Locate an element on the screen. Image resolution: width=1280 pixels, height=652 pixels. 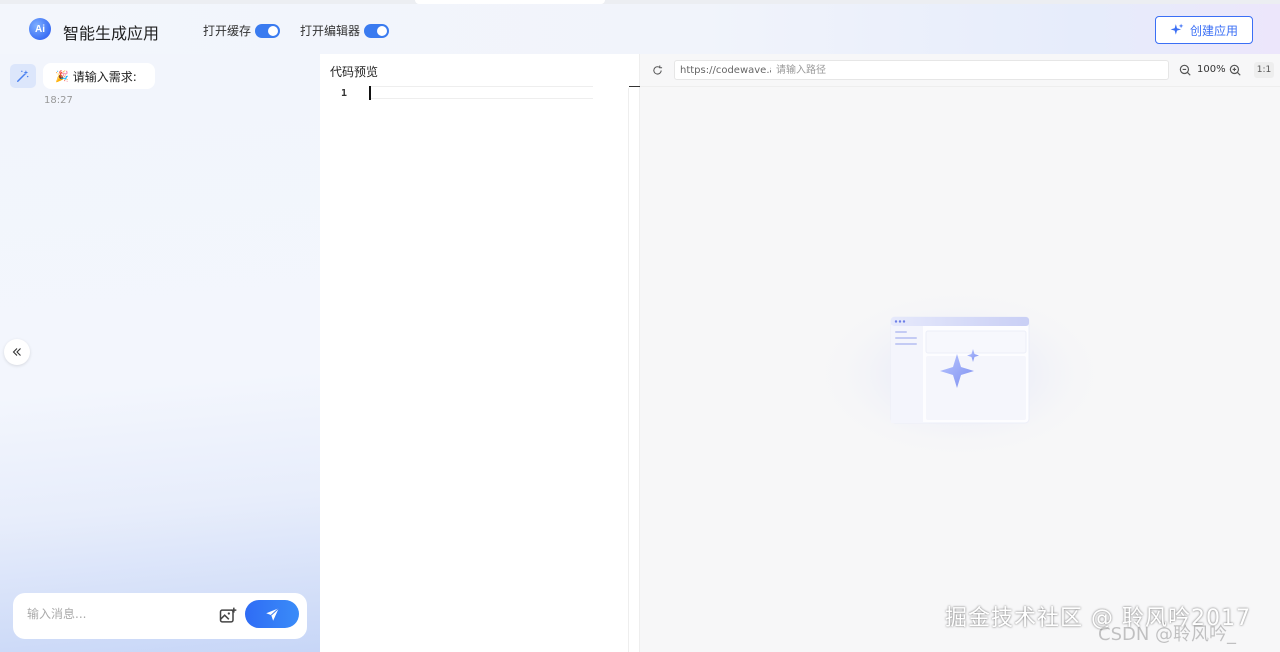
ai-avatar is located at coordinates (23, 76).